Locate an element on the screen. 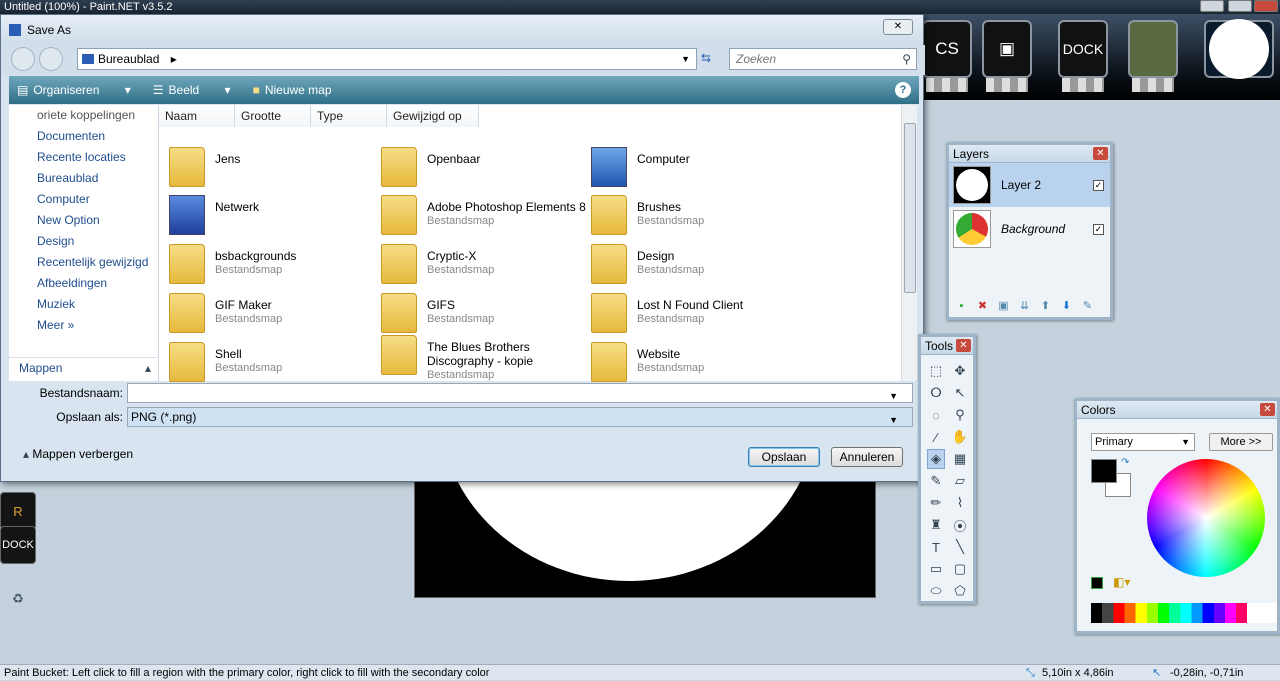 Image resolution: width=1280 pixels, height=681 pixels. dock-tile-dock: DOCK is located at coordinates (1083, 56).